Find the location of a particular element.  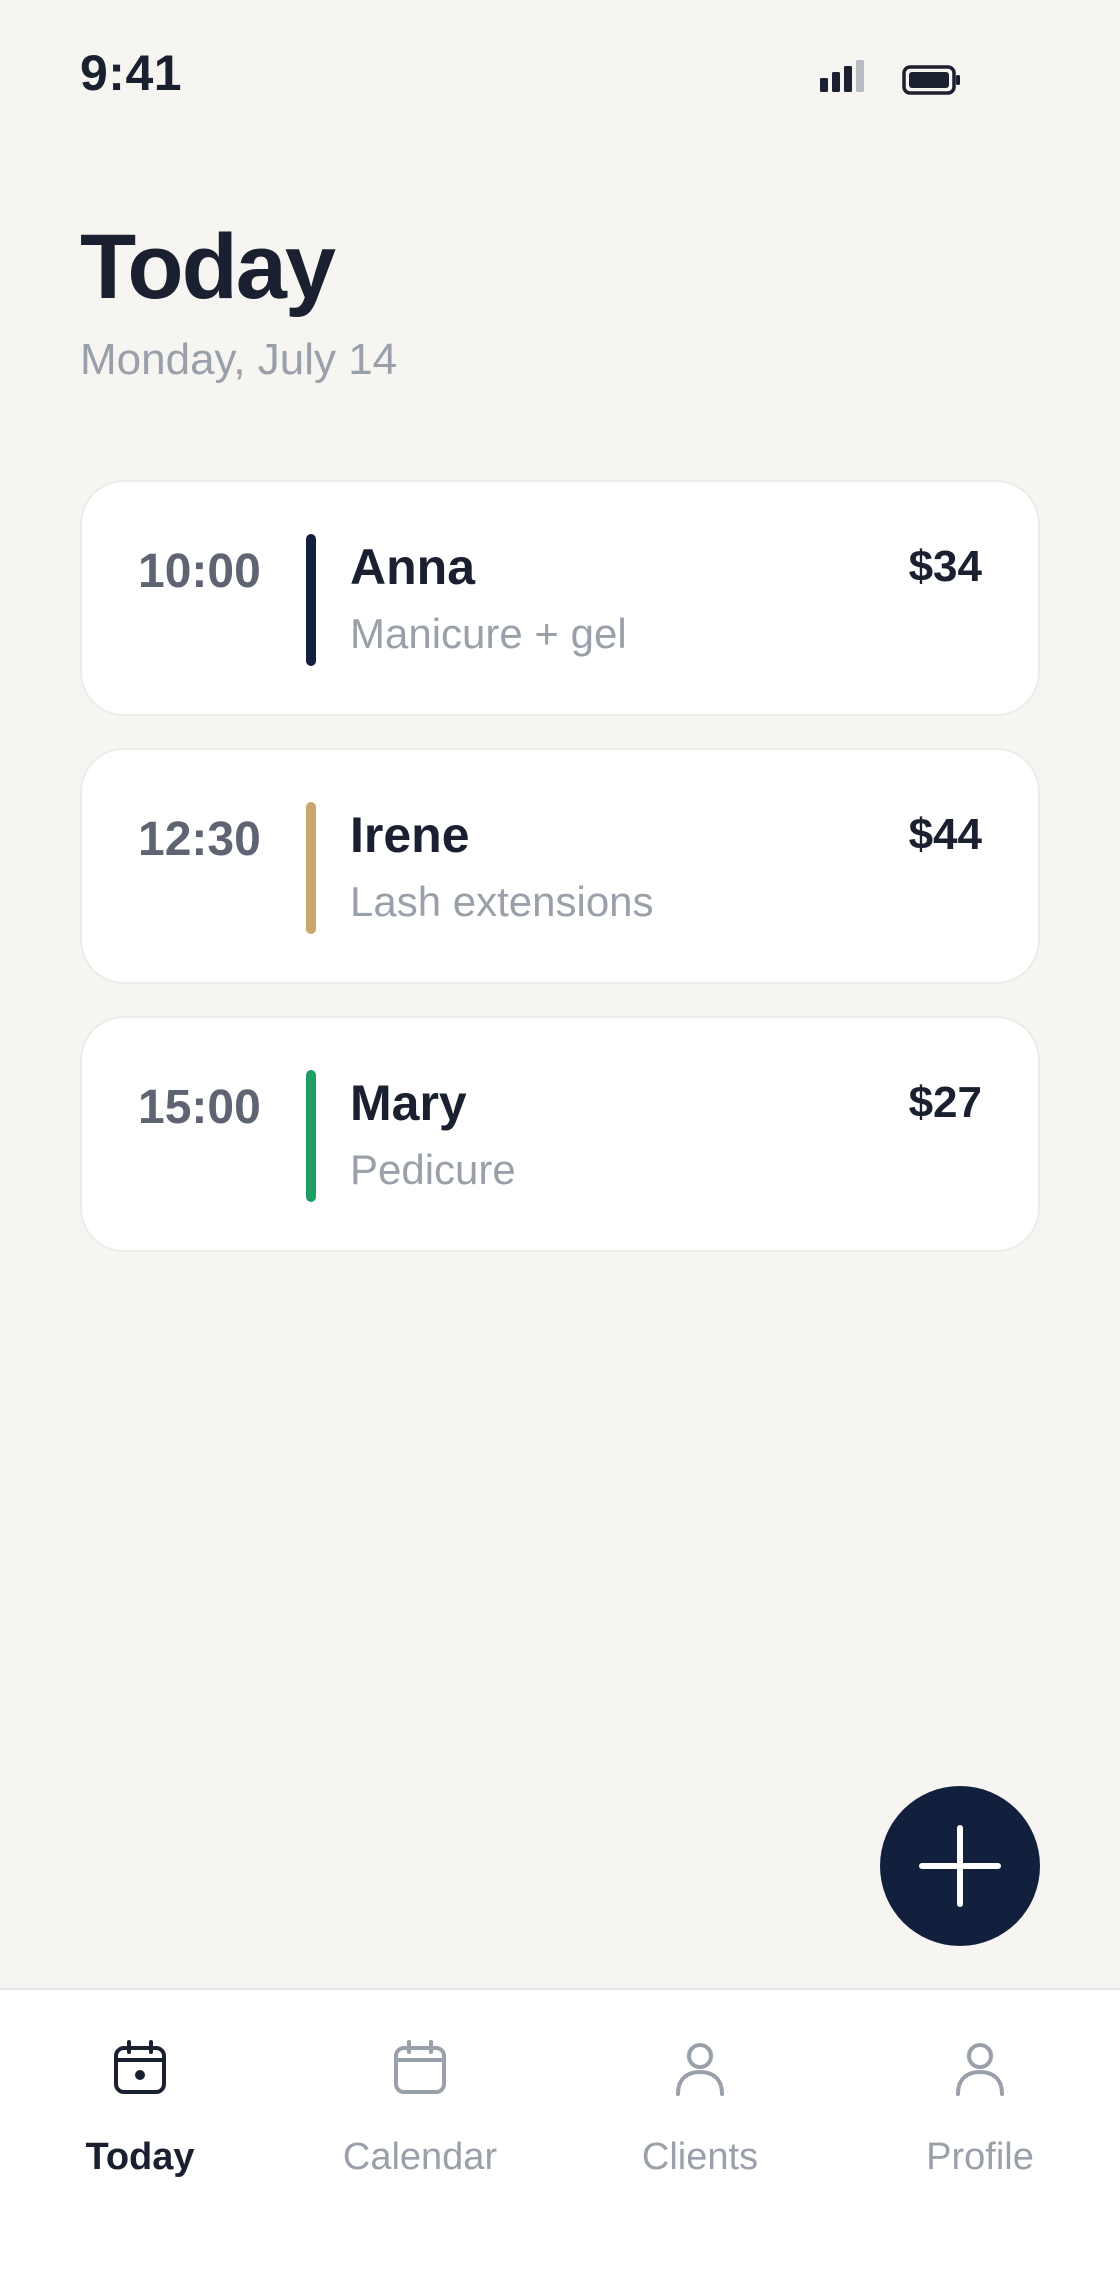

status-time: 9:41 is located at coordinates (131, 73).